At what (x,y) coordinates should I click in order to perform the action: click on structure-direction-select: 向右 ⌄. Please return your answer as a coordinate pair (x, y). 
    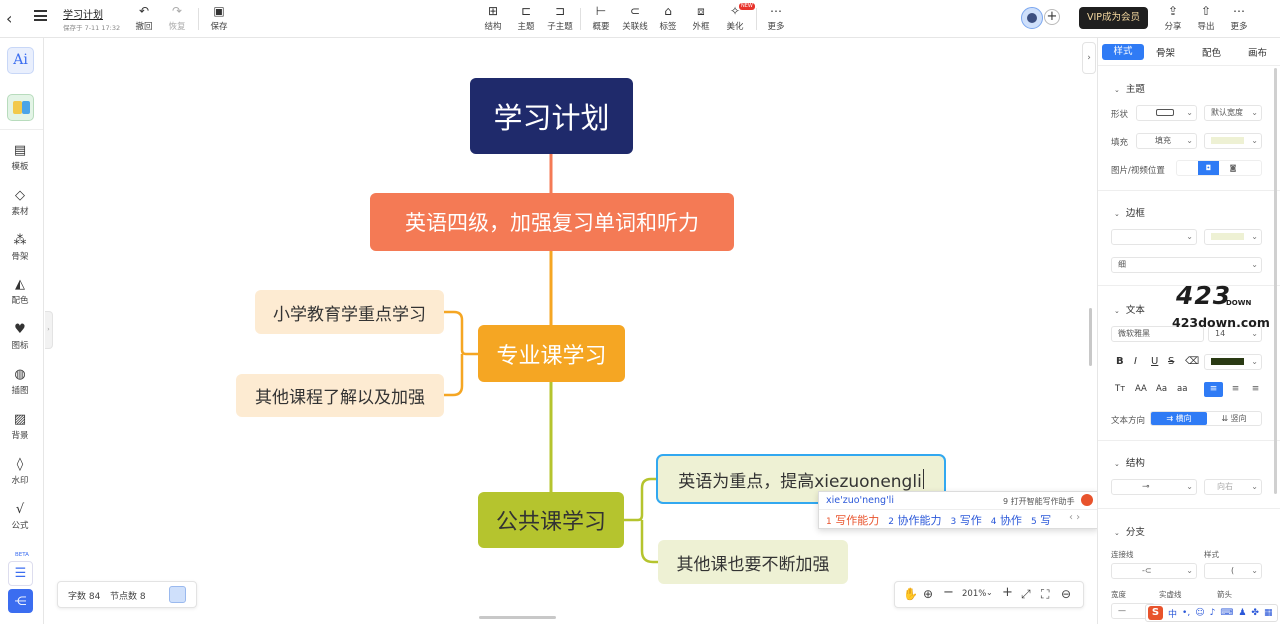
    Looking at the image, I should click on (1233, 487).